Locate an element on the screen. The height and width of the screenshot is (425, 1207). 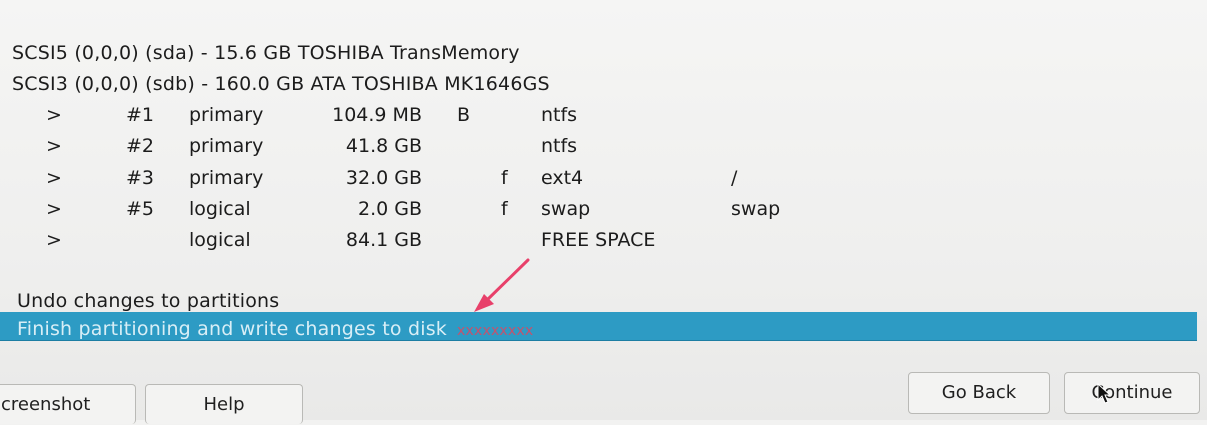
filesystem: FREE SPACE is located at coordinates (598, 240).